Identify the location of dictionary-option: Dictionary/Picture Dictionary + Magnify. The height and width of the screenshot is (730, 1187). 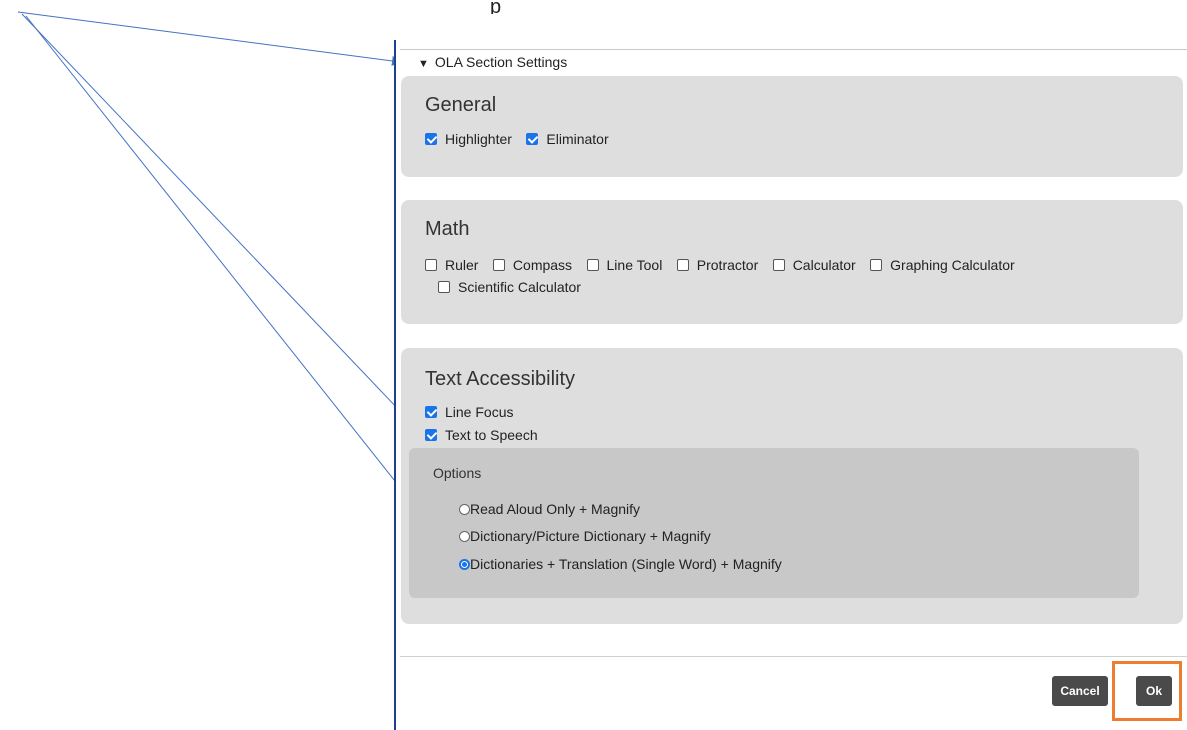
(585, 536).